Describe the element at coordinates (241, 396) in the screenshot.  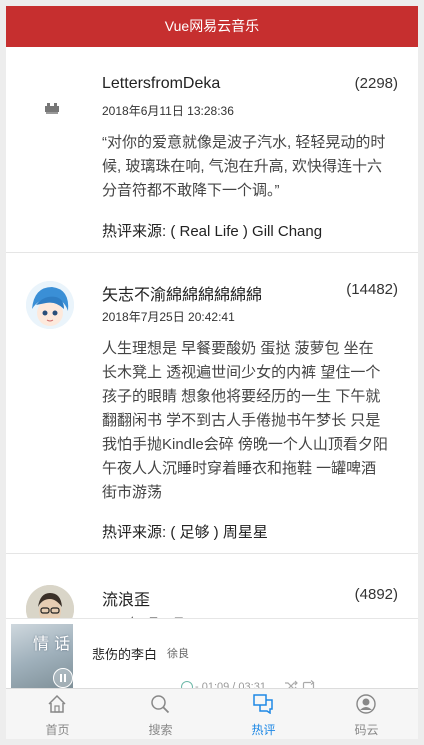
I see `content-line: 孩子的眼睛 想象他将要经历的一生 下午就` at that location.